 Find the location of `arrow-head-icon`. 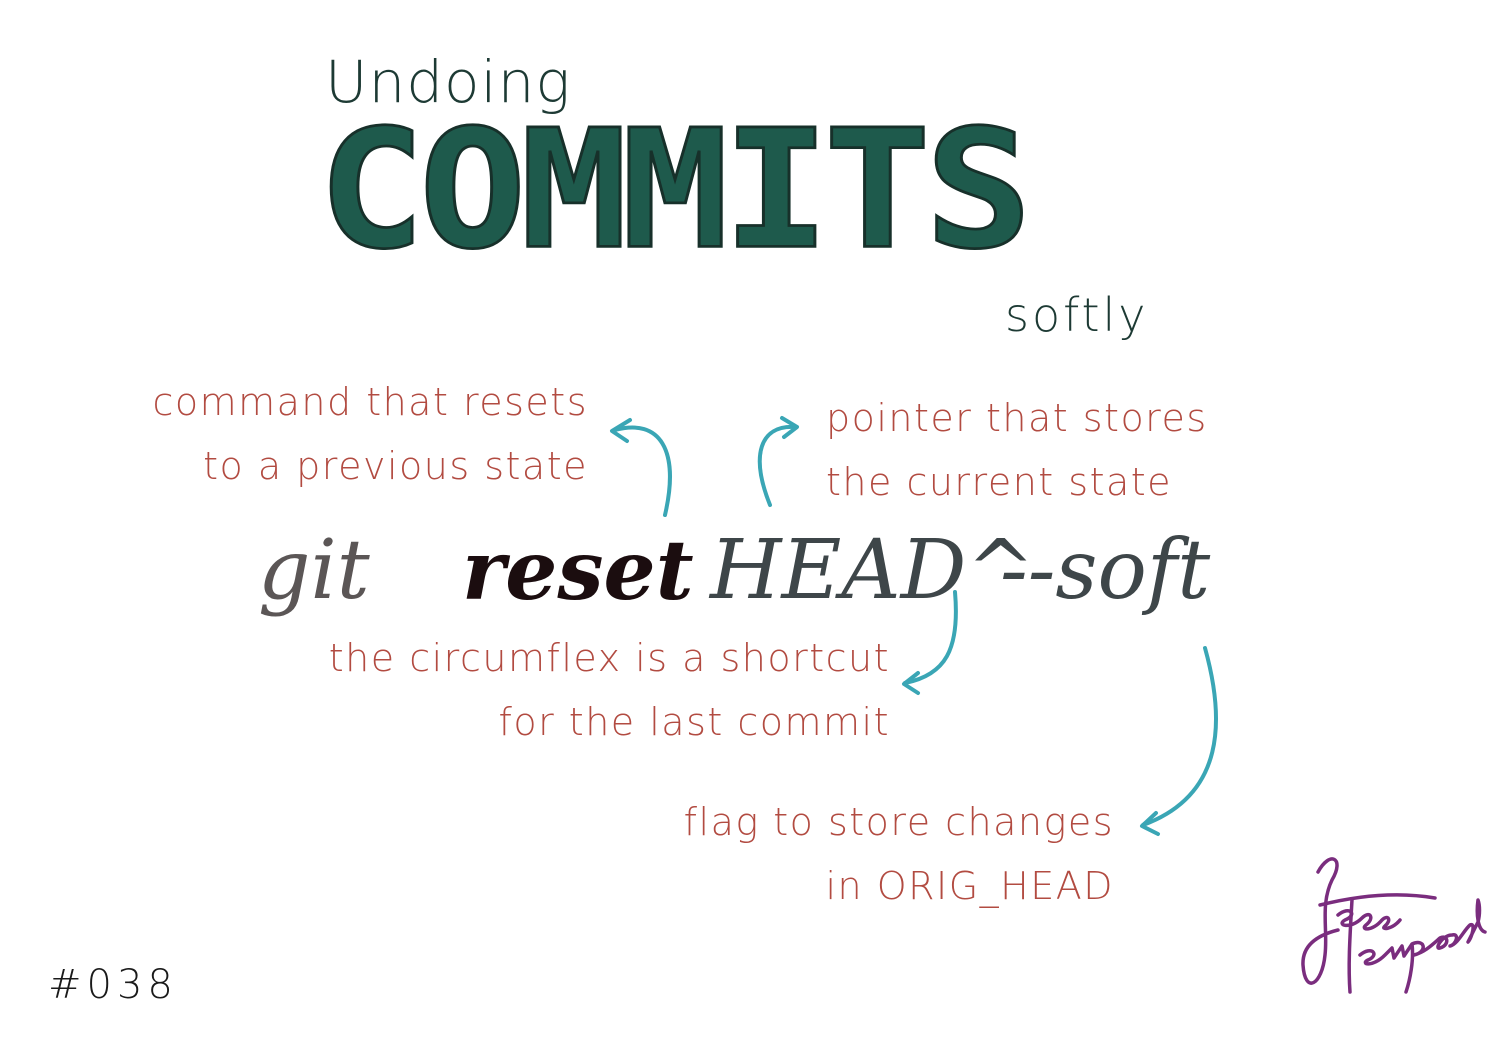

arrow-head-icon is located at coordinates (777, 465).